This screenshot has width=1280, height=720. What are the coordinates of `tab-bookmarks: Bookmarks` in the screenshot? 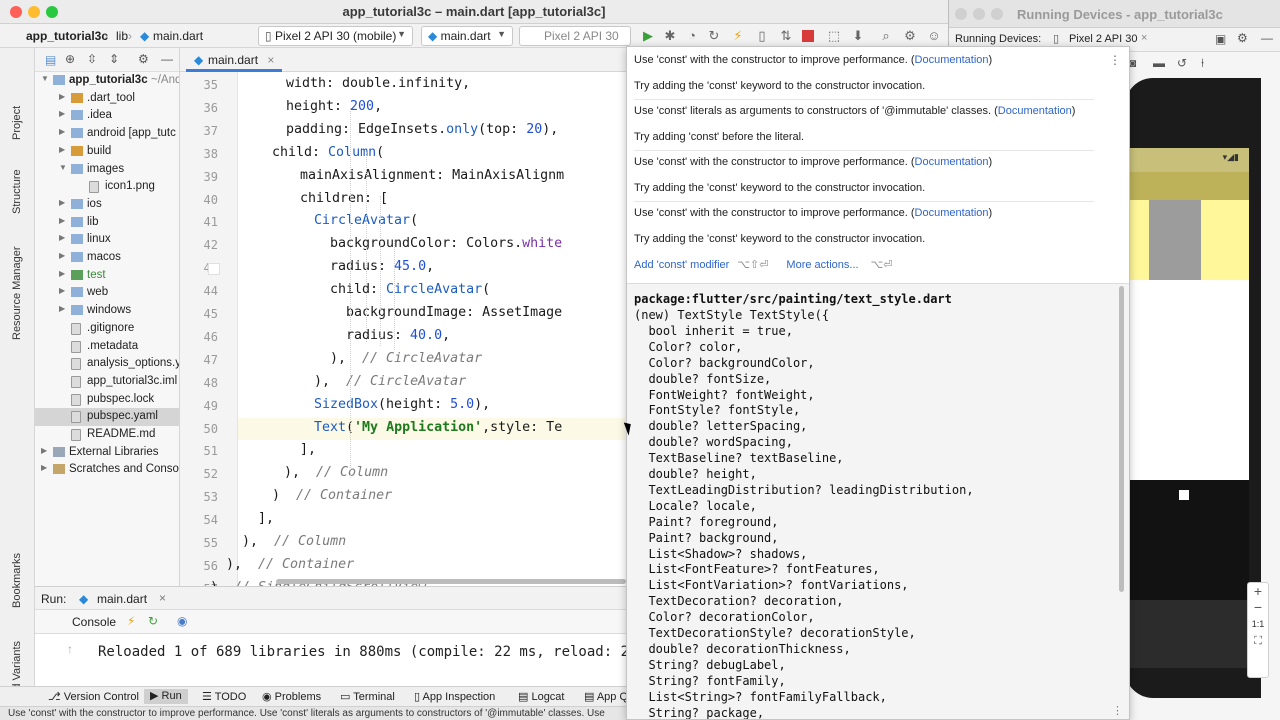 It's located at (17, 580).